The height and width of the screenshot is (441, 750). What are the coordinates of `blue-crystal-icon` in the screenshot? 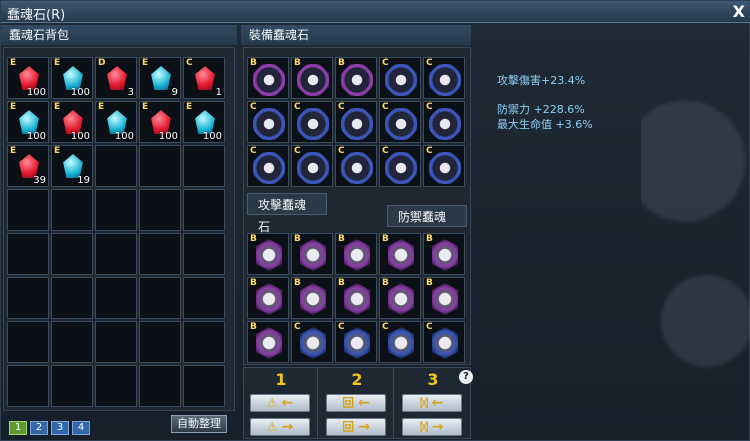 It's located at (161, 78).